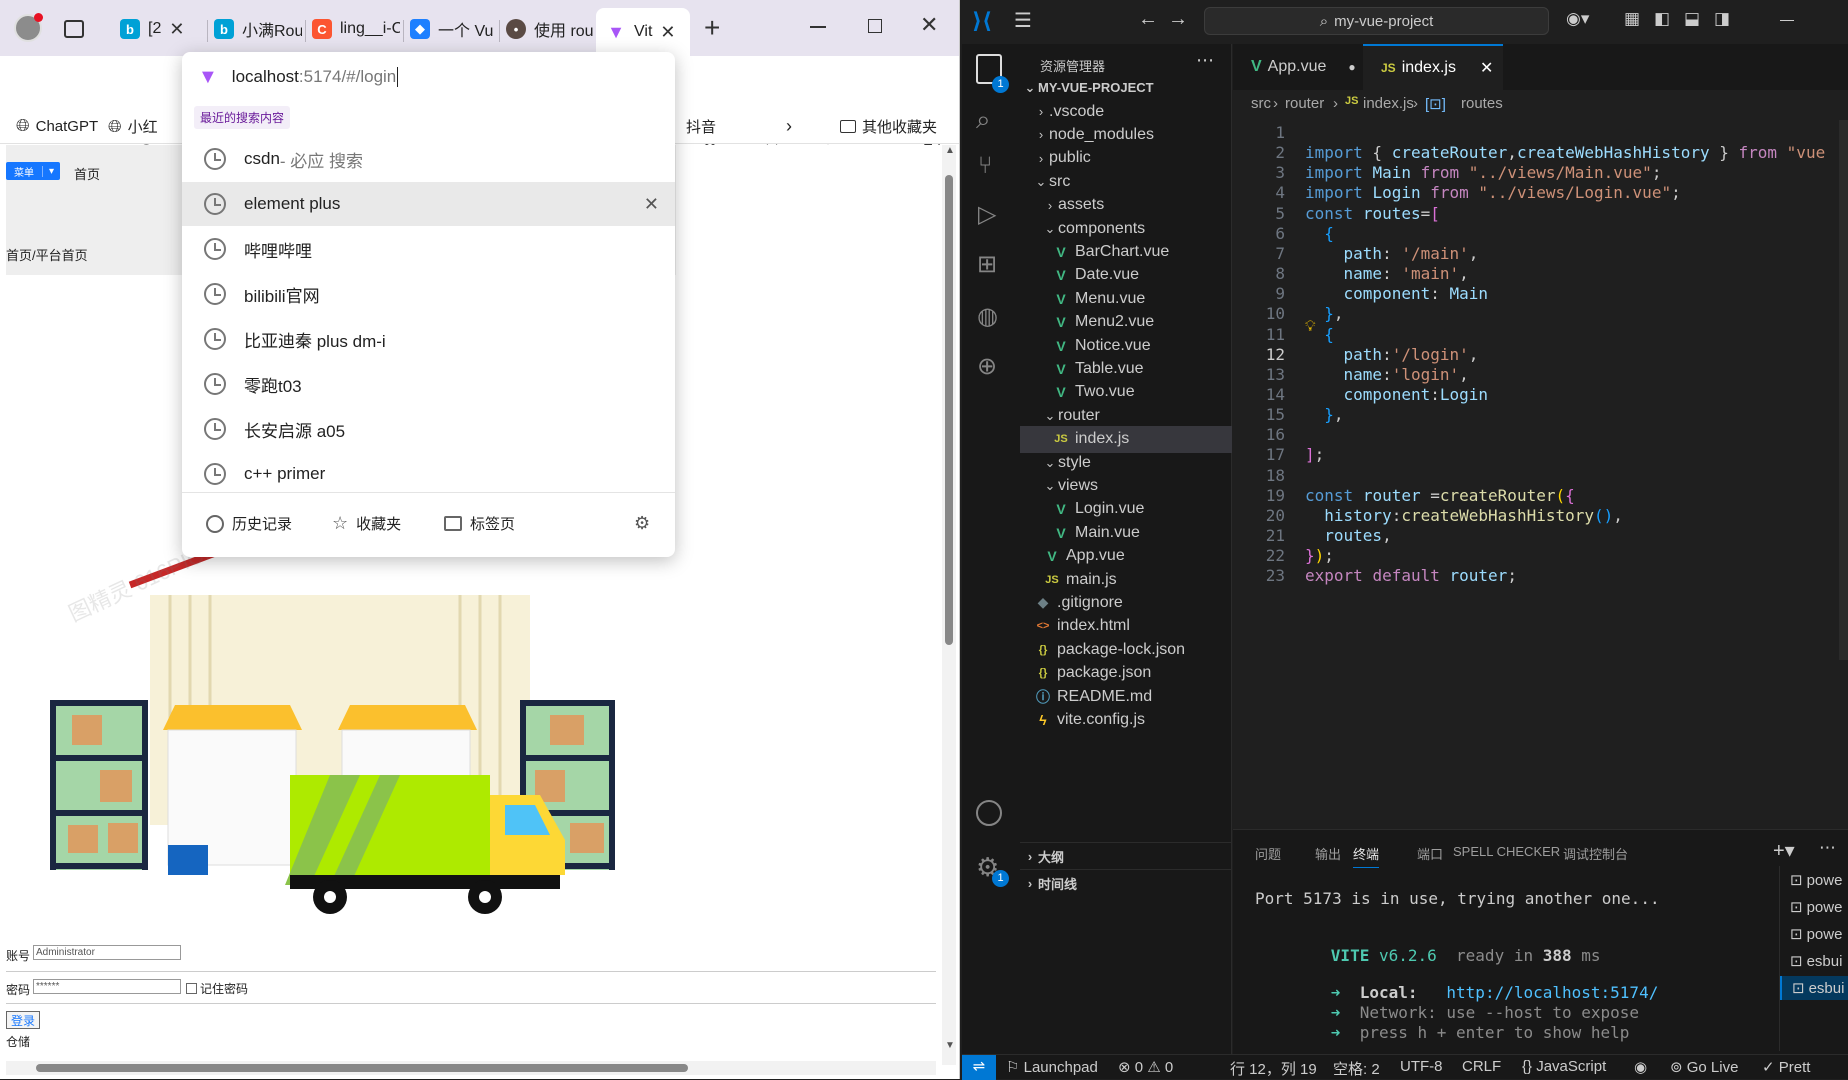  Describe the element at coordinates (428, 204) in the screenshot. I see `suggestion-item-selected: element plus ✕` at that location.